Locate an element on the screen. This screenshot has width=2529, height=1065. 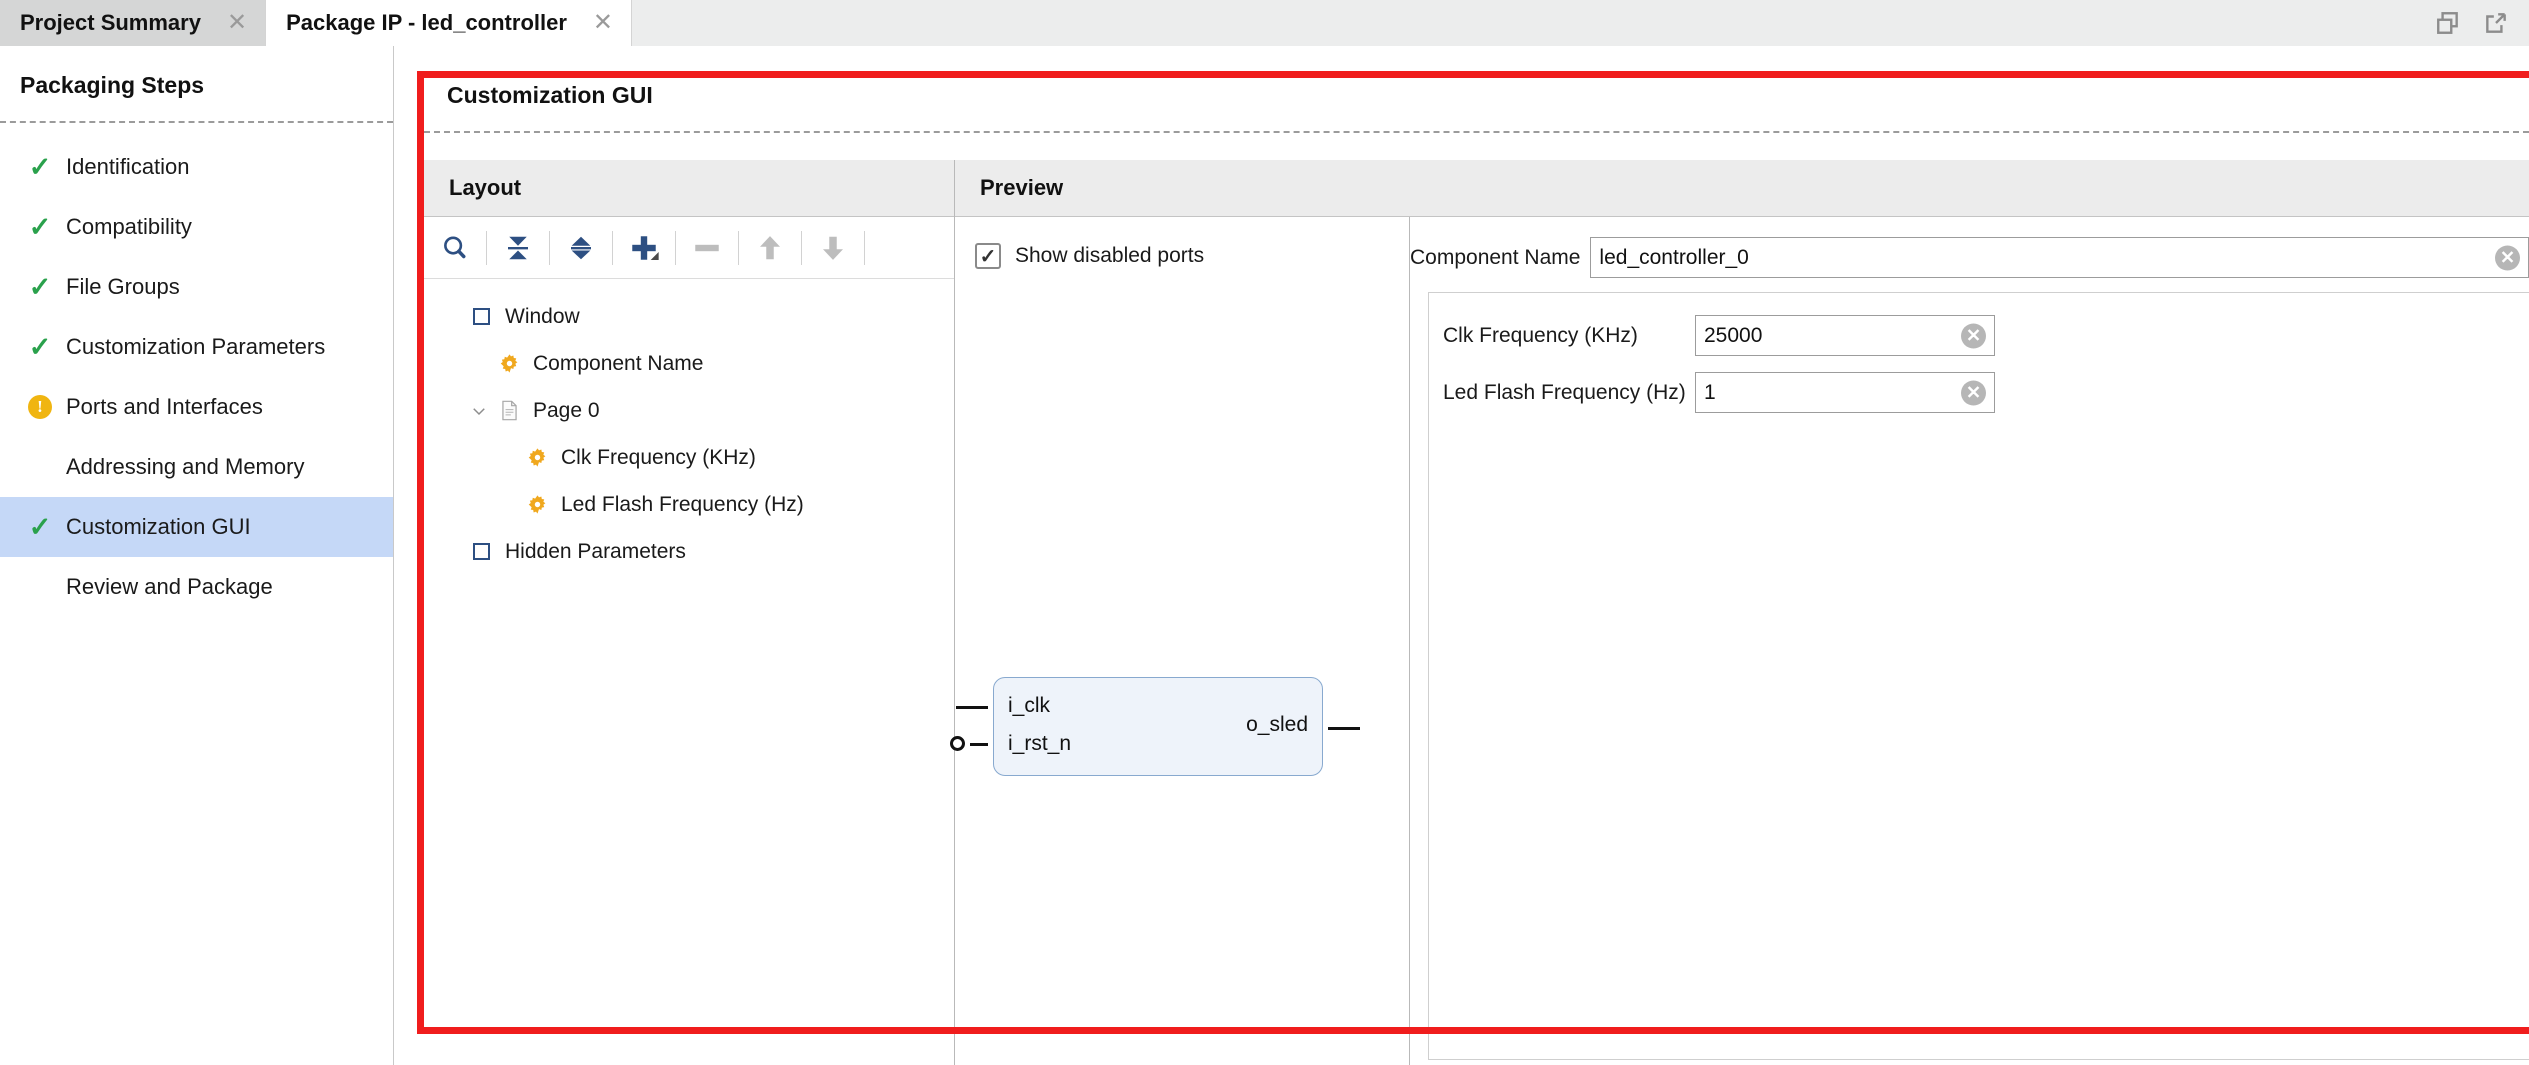
tree-item-led-flash-frequency-hz-: Led Flash Frequency (Hz) is located at coordinates (689, 504).